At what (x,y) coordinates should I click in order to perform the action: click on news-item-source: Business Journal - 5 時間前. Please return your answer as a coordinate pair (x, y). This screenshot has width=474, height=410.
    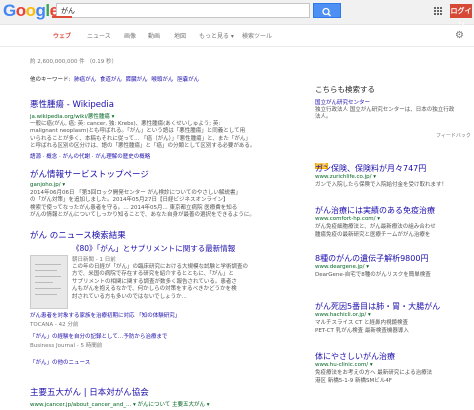
    Looking at the image, I should click on (66, 346).